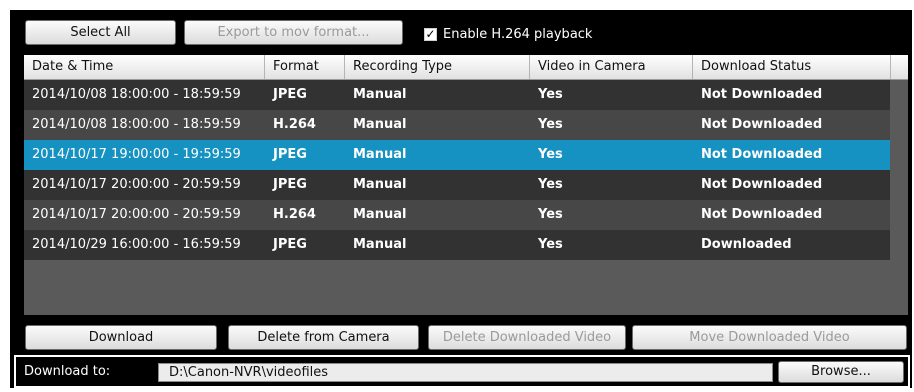 The width and height of the screenshot is (914, 392). What do you see at coordinates (899, 197) in the screenshot?
I see `table-scrollbar` at bounding box center [899, 197].